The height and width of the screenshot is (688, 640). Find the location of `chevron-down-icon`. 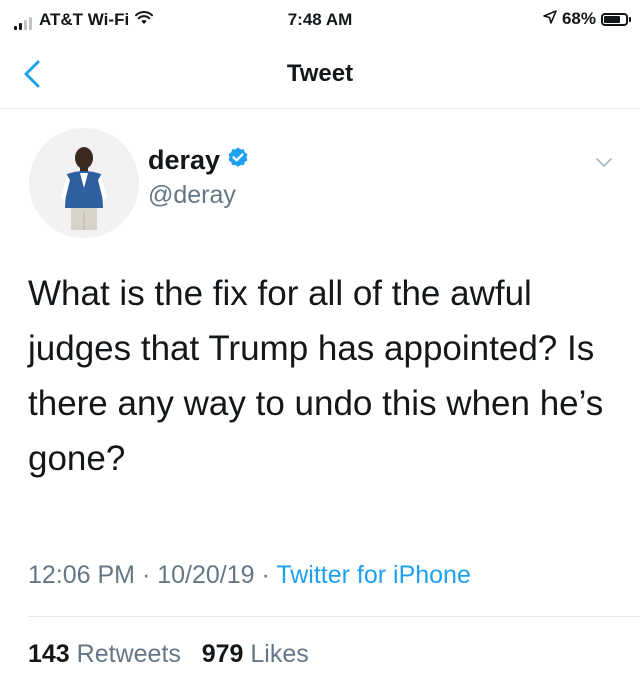

chevron-down-icon is located at coordinates (604, 162).